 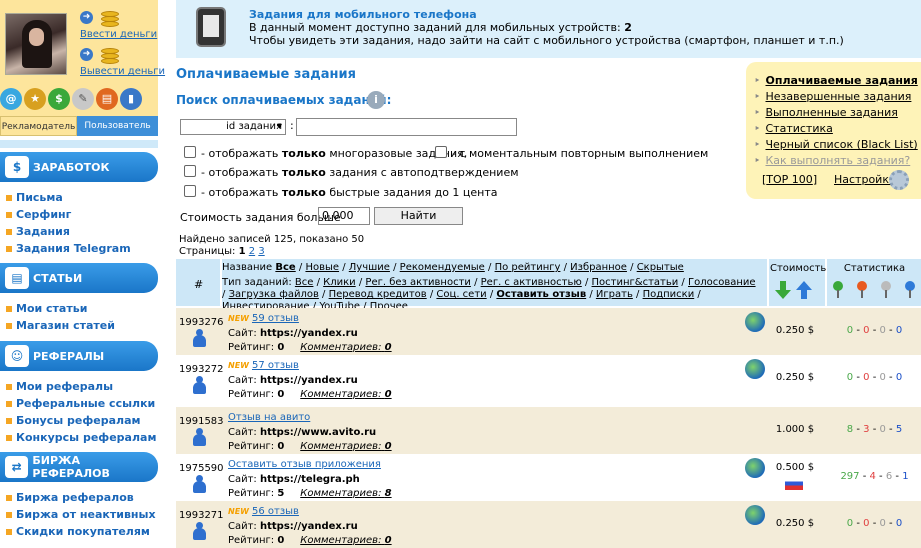 I want to click on top100-link: [TOP 100], so click(x=789, y=179).